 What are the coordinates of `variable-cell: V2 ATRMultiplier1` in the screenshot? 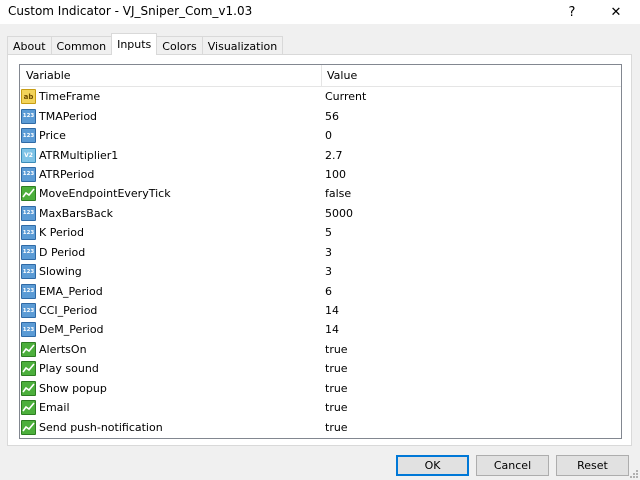 It's located at (171, 154).